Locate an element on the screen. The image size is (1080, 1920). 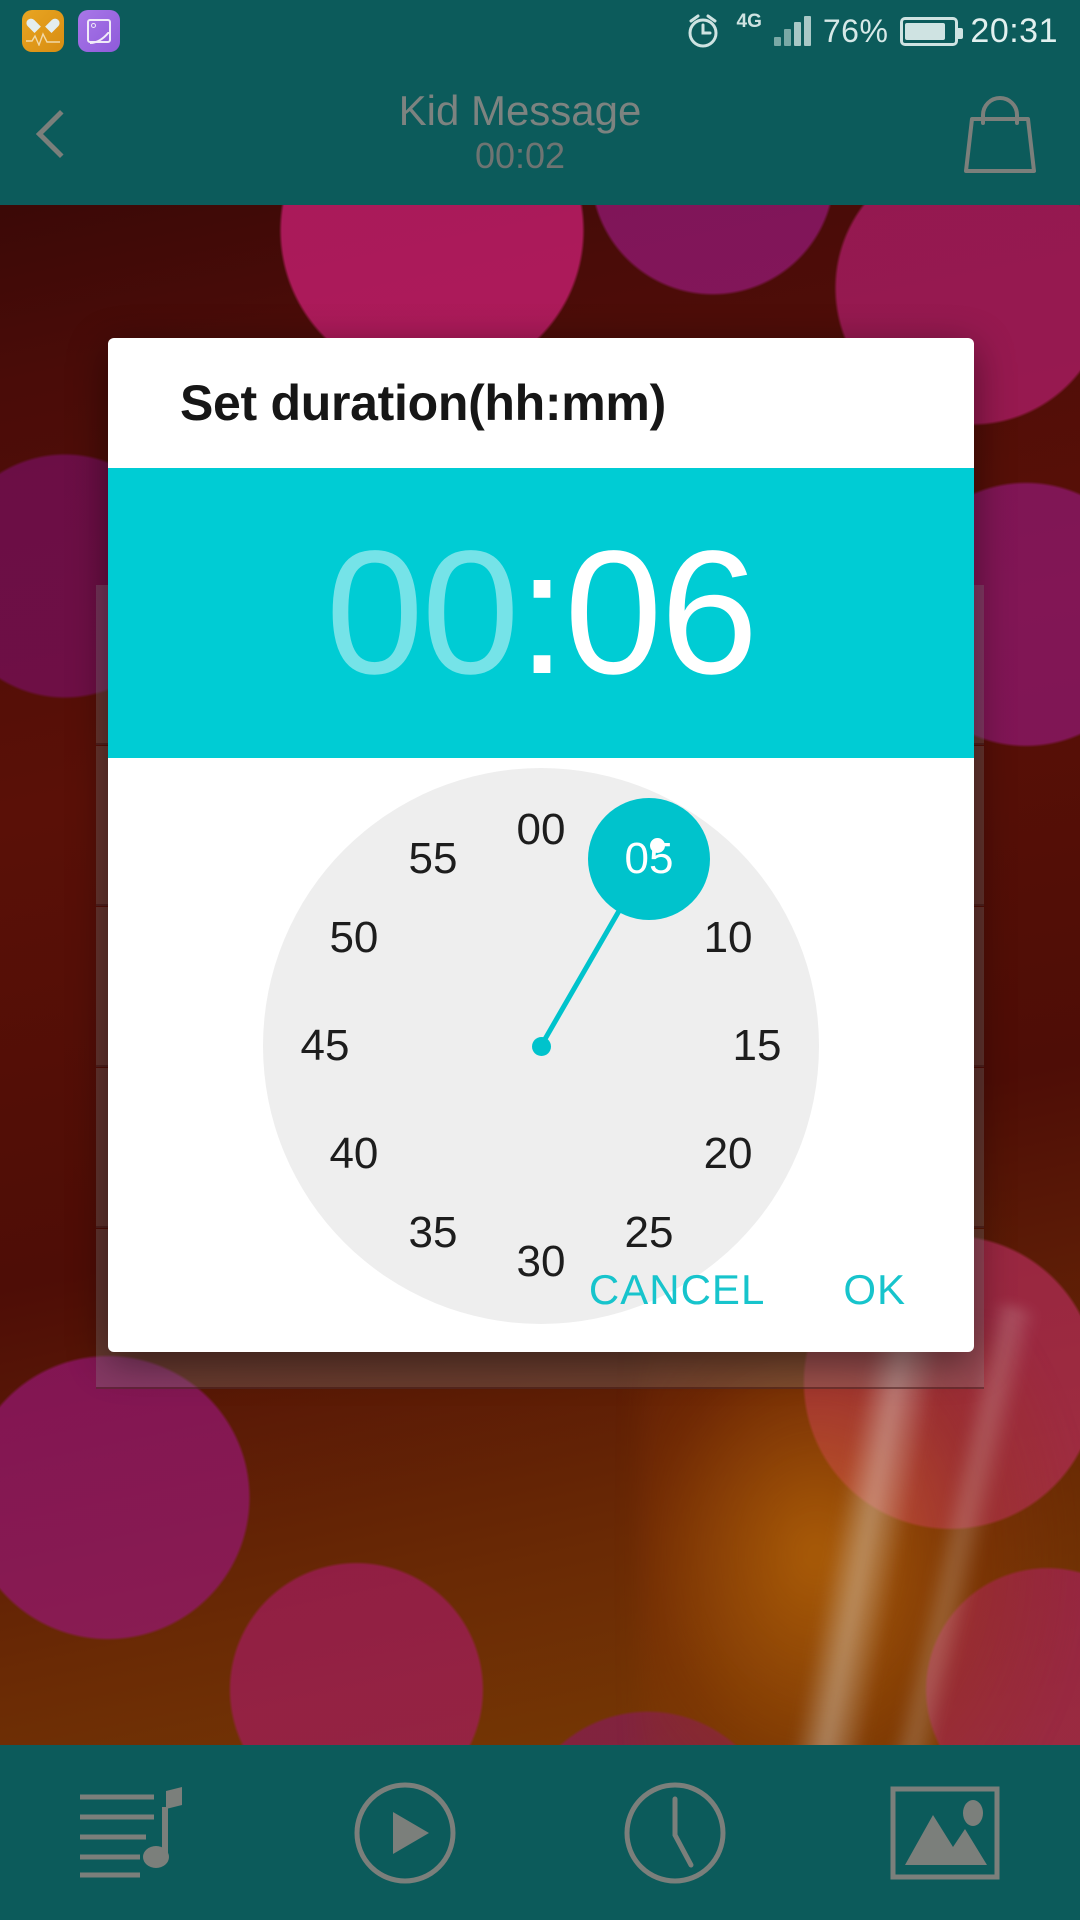
clock-tick-05: 05 is located at coordinates (649, 859).